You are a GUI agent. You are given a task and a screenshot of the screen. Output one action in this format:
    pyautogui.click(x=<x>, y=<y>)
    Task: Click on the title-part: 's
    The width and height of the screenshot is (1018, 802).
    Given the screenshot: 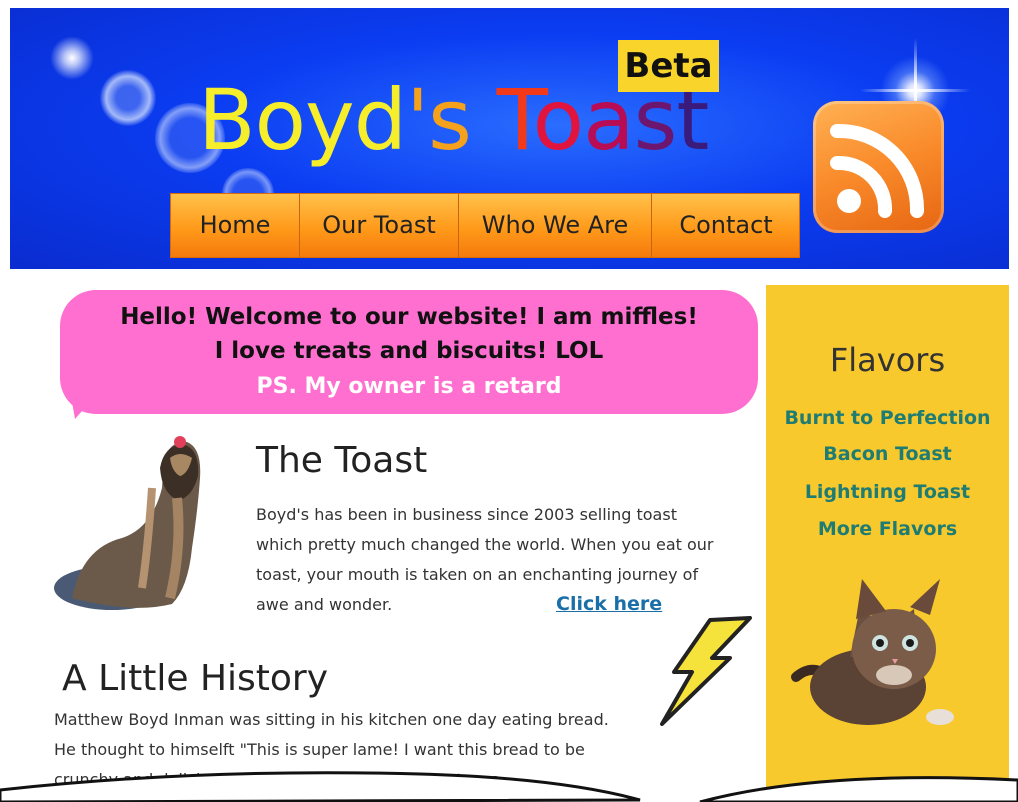 What is the action you would take?
    pyautogui.click(x=439, y=120)
    